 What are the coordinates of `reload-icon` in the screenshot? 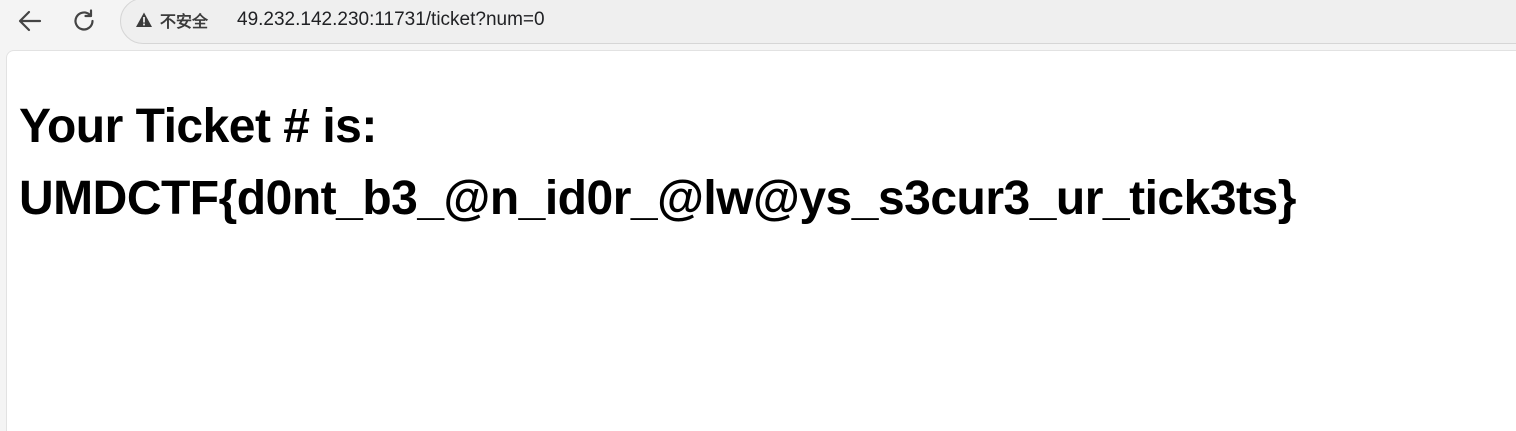 It's located at (84, 20).